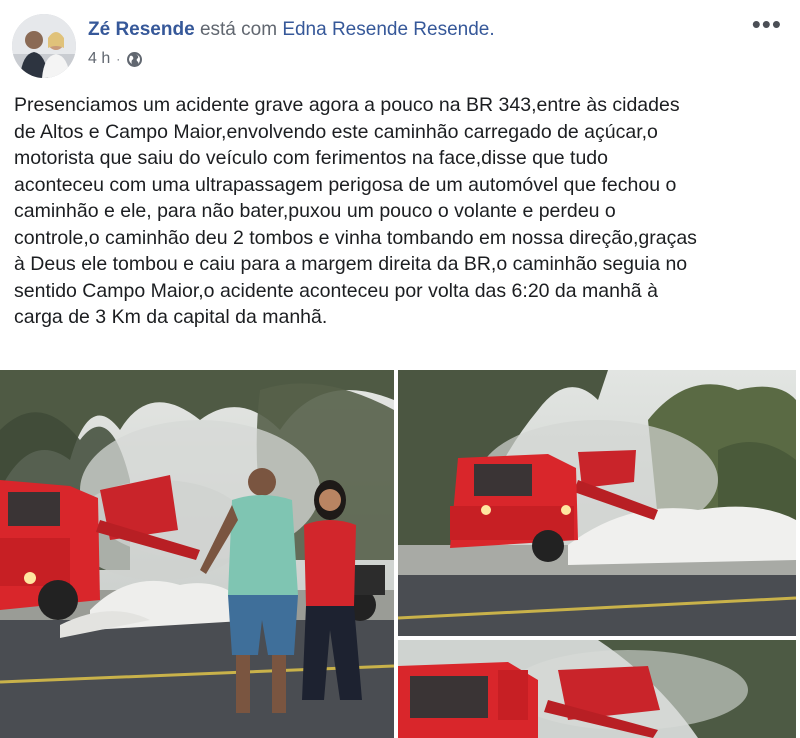  I want to click on globe-icon, so click(134, 59).